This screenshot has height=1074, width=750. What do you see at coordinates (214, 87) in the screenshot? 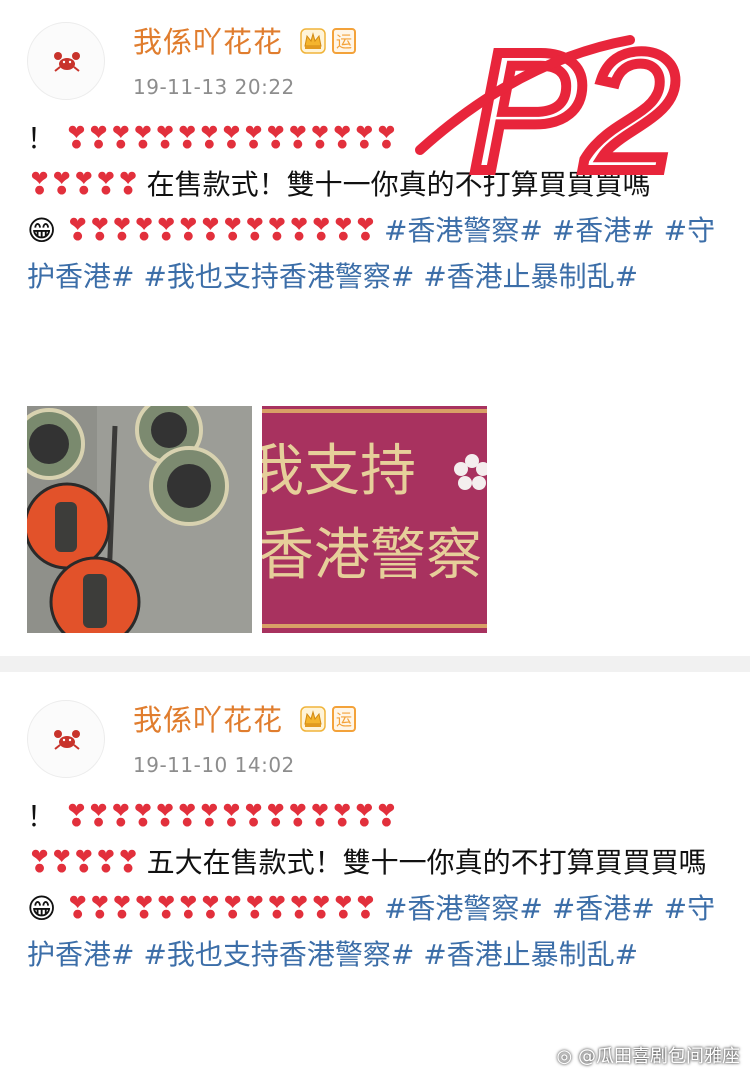
I see `post-timestamp: 19-11-13 20:22` at bounding box center [214, 87].